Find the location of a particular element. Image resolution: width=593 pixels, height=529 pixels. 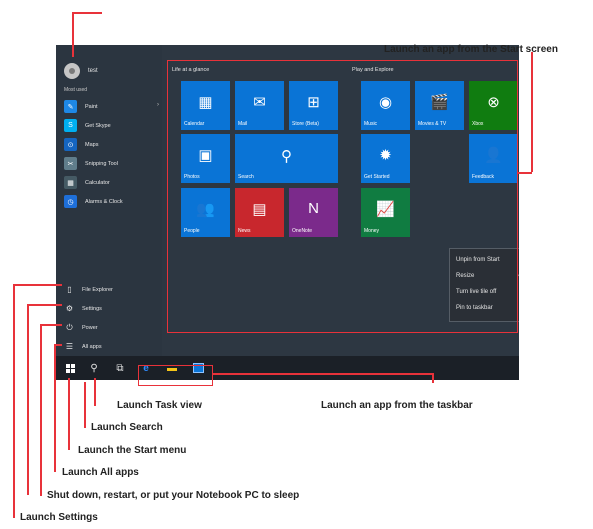

snipping-tool-icon: ✂ is located at coordinates (70, 163).